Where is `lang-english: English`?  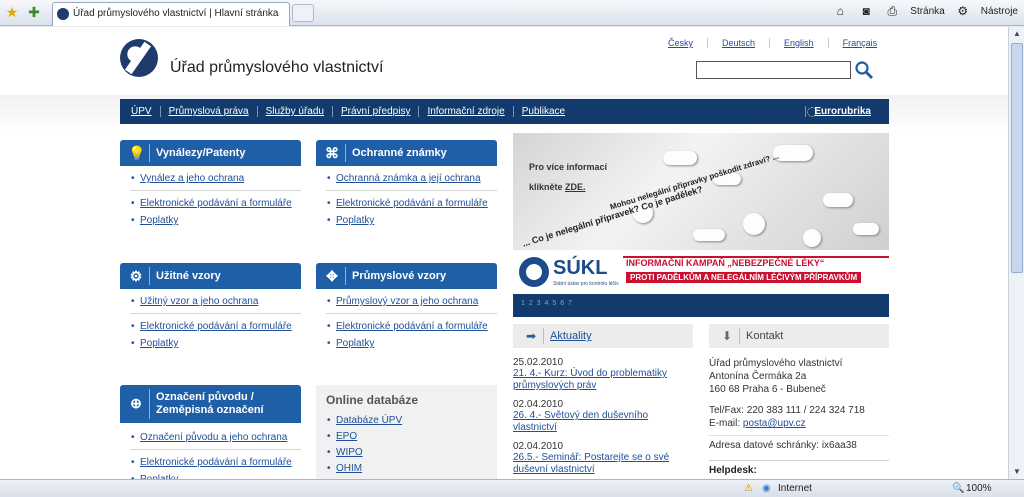
lang-english: English is located at coordinates (798, 43).